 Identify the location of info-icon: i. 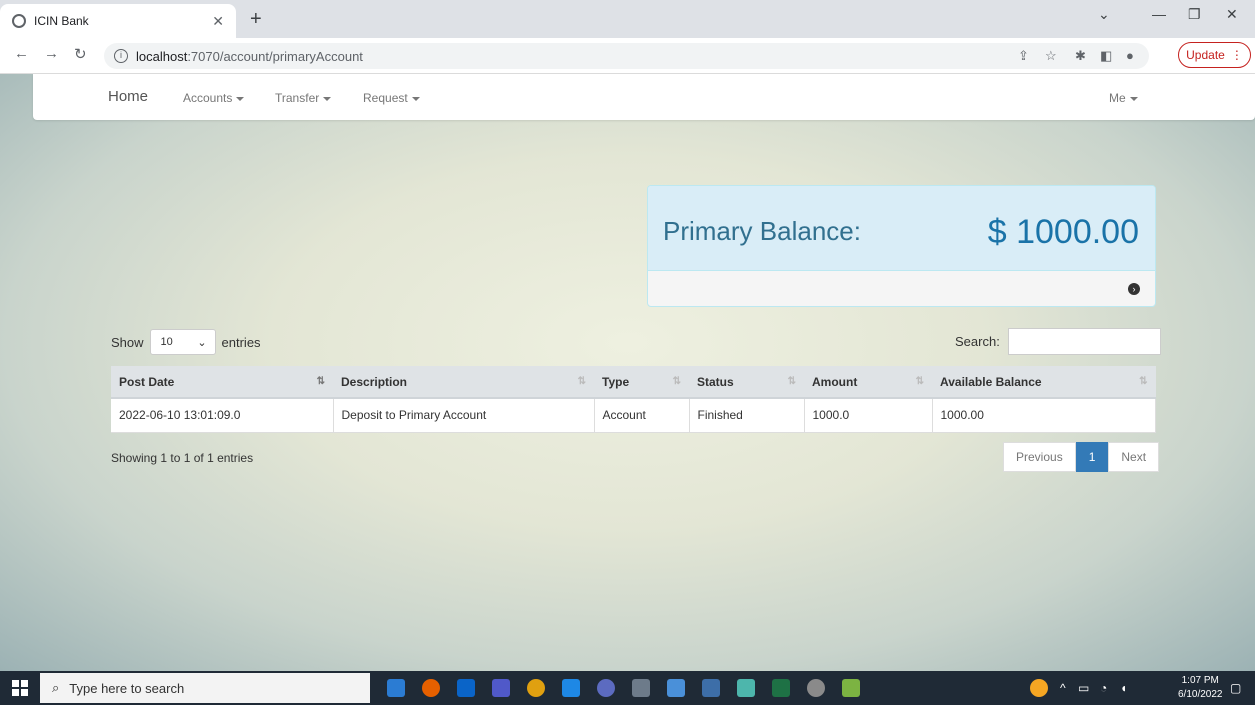
(121, 56).